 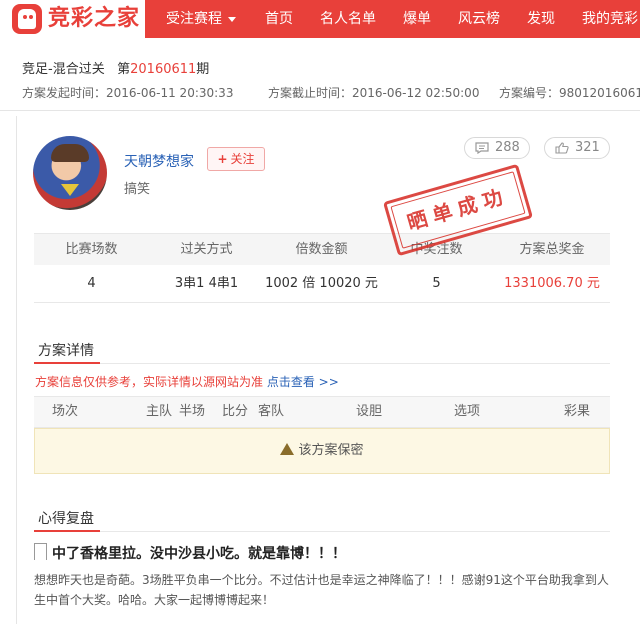 I want to click on stats-value-multiplier: 1002 倍 10020 元, so click(x=321, y=283).